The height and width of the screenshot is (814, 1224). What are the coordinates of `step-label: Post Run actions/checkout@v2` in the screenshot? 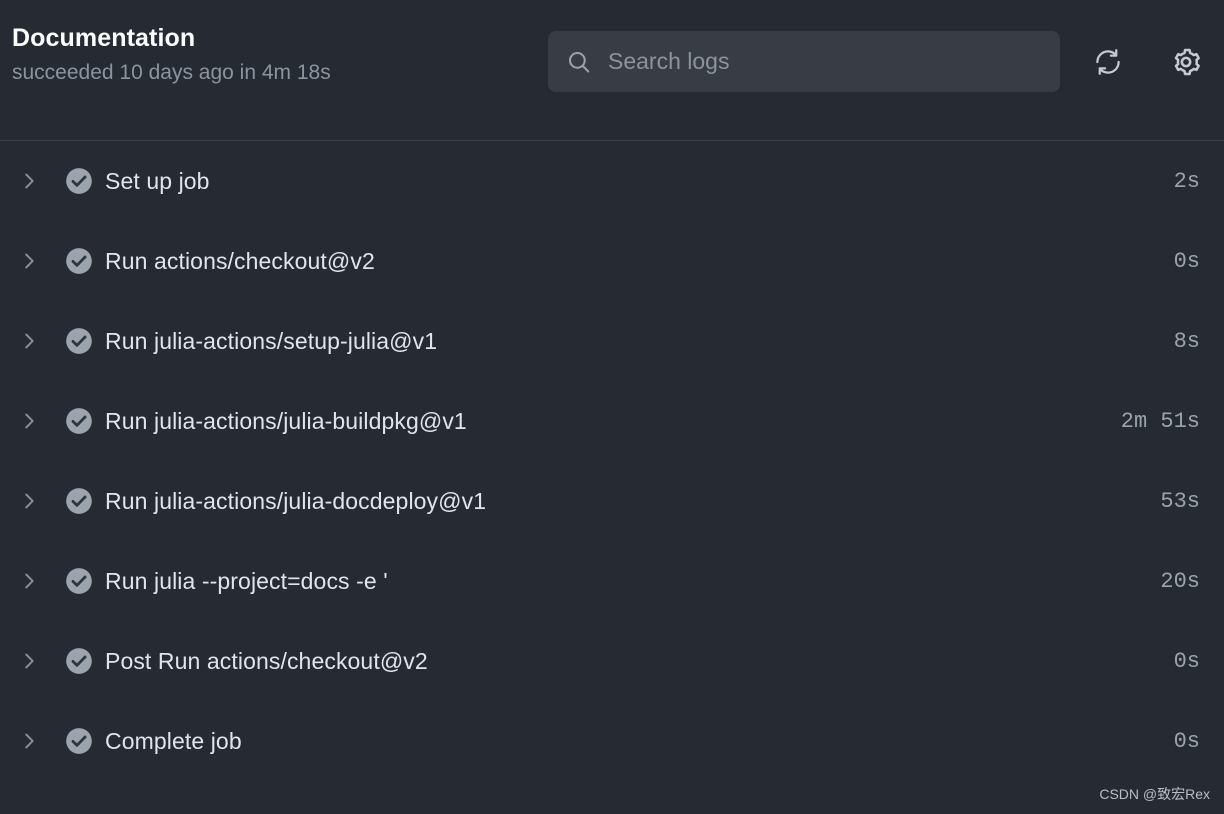 It's located at (266, 660).